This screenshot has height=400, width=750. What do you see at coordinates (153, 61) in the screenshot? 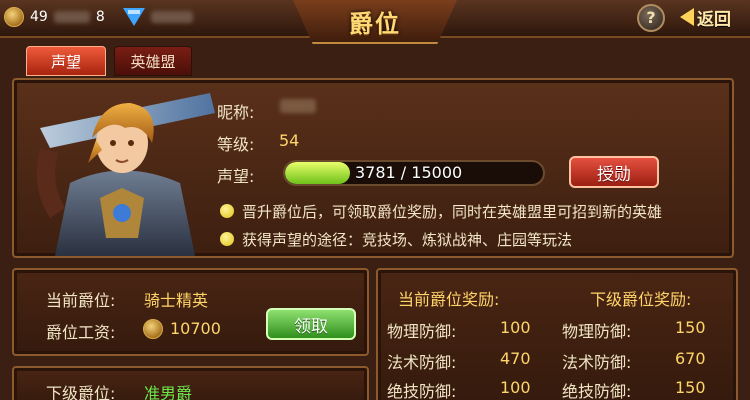
I see `tab-hero-alliance: 英雄盟` at bounding box center [153, 61].